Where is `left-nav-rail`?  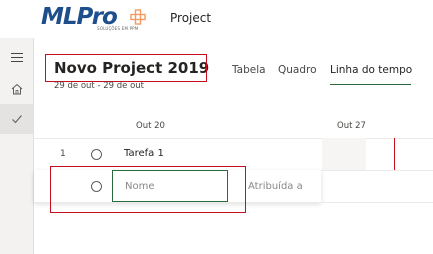
left-nav-rail is located at coordinates (17, 146).